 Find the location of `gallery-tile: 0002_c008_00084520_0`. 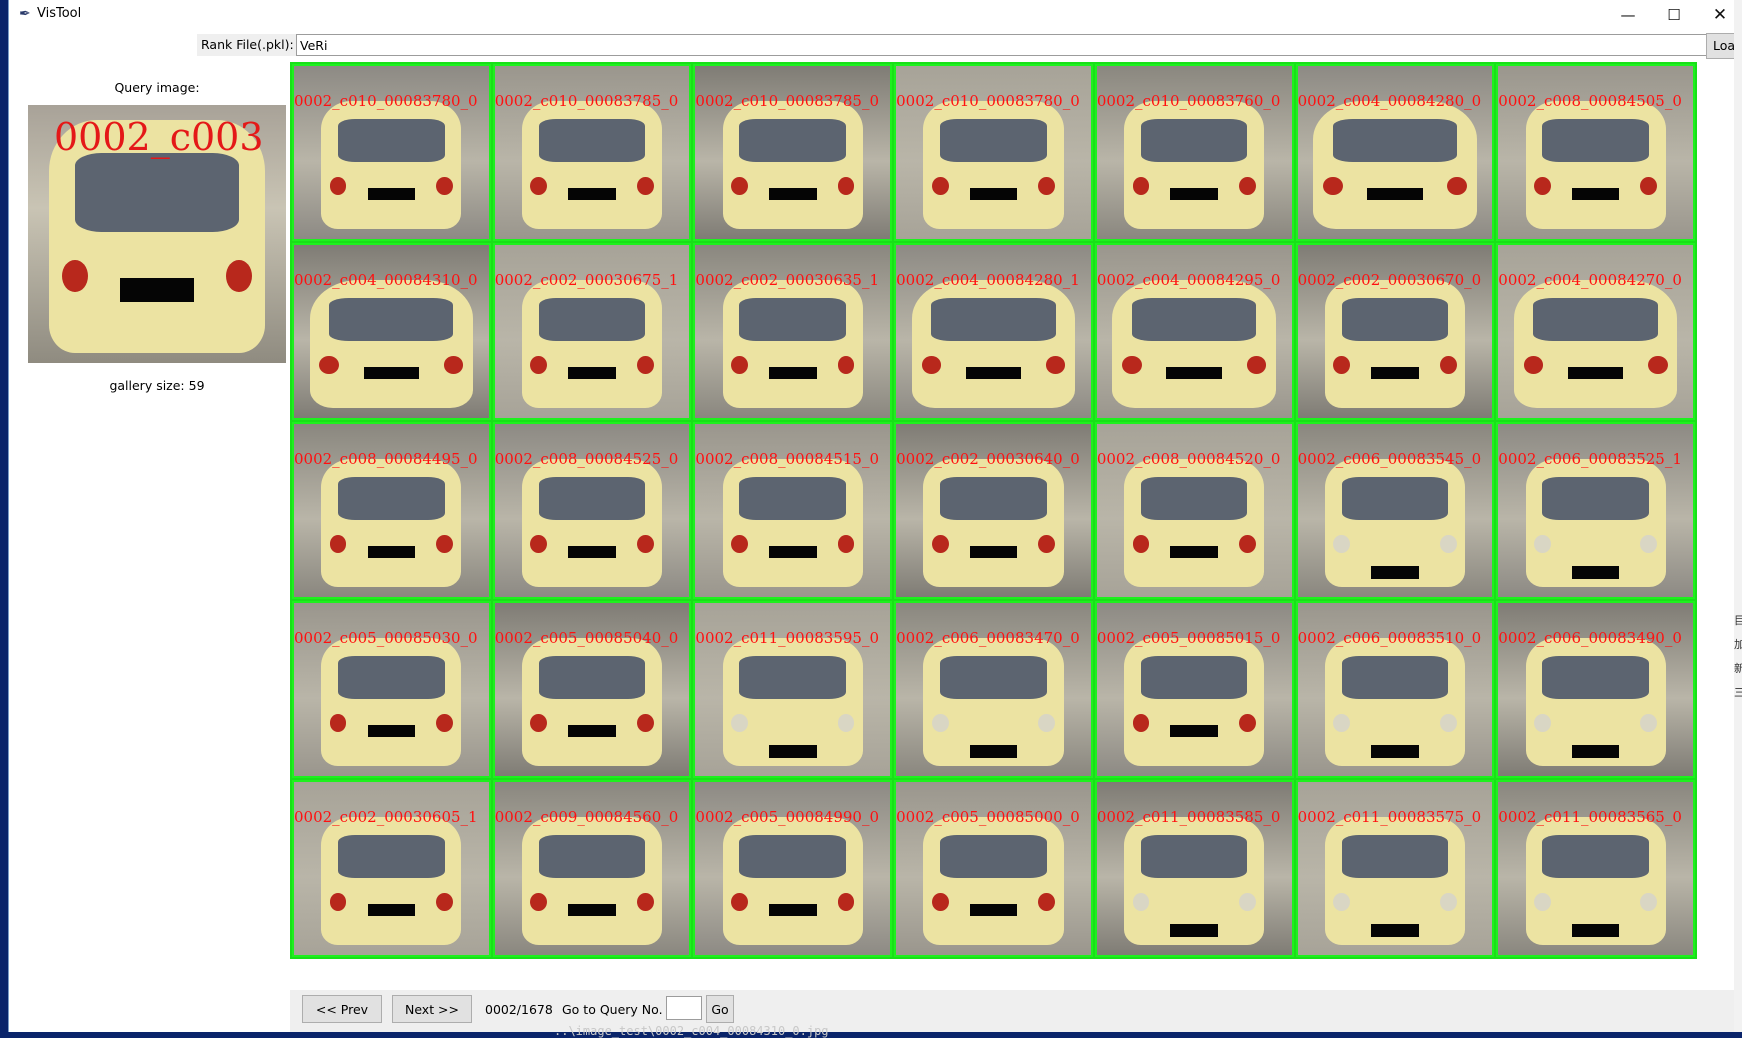

gallery-tile: 0002_c008_00084520_0 is located at coordinates (1194, 510).